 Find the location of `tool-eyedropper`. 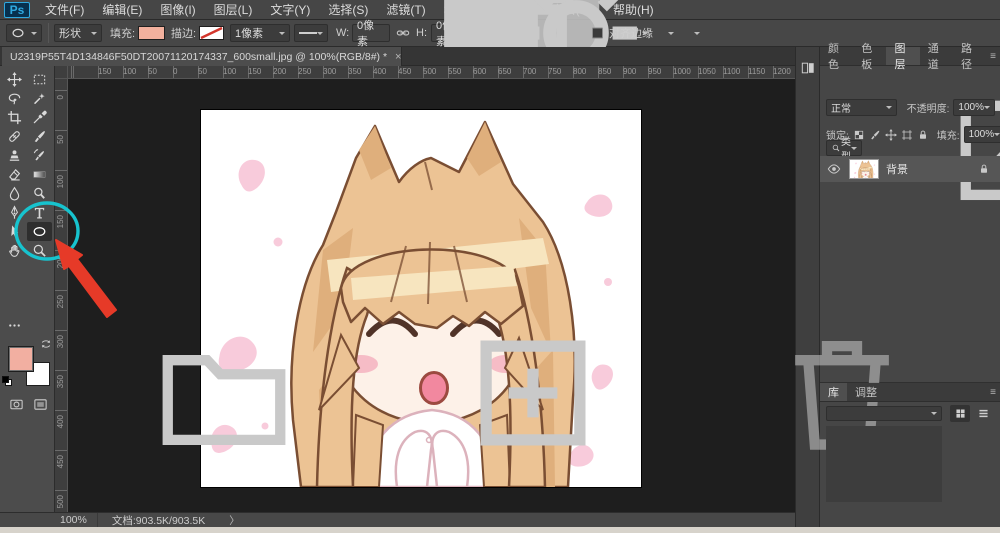

tool-eyedropper is located at coordinates (39, 117).